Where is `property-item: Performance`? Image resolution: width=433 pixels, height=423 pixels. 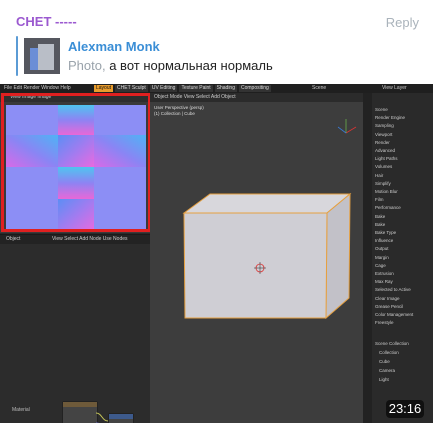 property-item: Performance is located at coordinates (388, 208).